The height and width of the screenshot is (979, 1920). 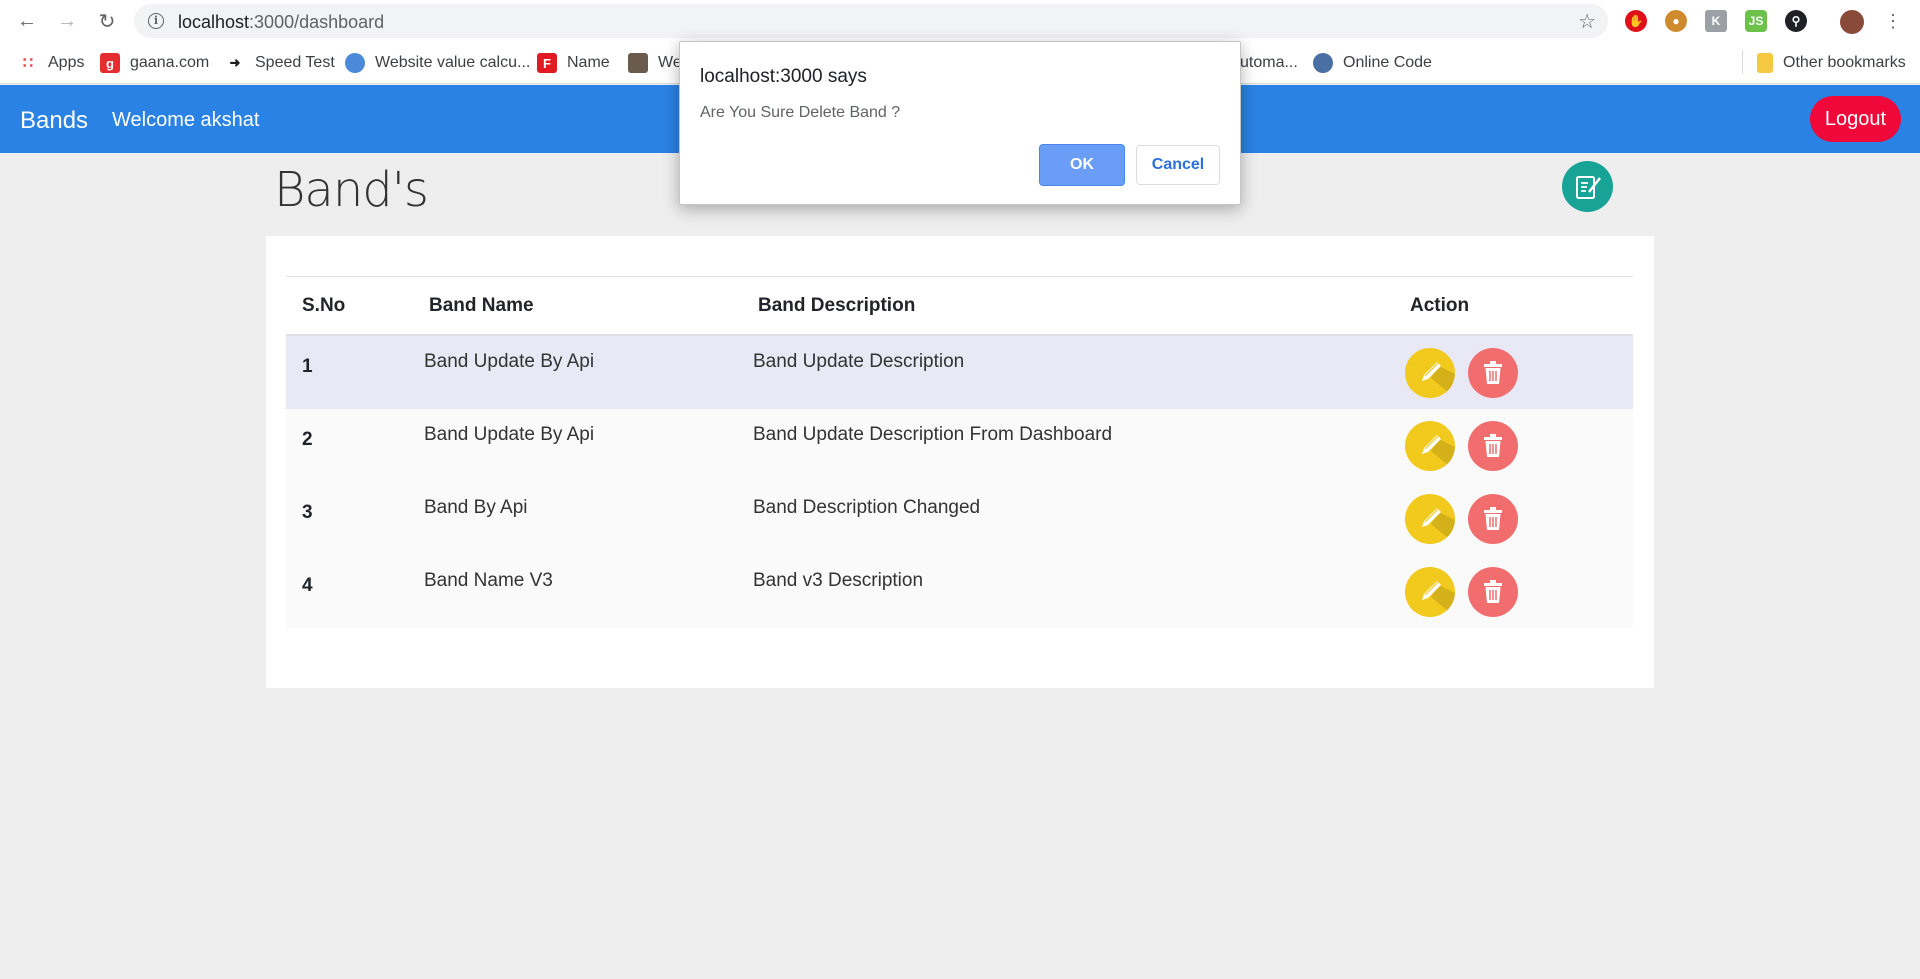 What do you see at coordinates (838, 580) in the screenshot?
I see `row-band-description: Band v3 Description` at bounding box center [838, 580].